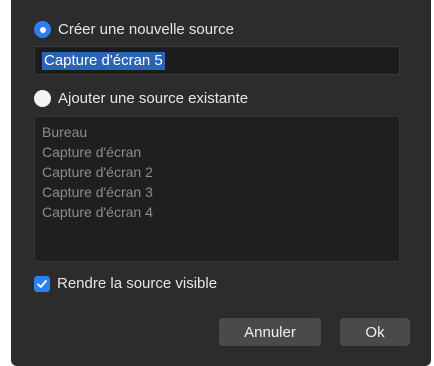  I want to click on new-source-radio, so click(42, 29).